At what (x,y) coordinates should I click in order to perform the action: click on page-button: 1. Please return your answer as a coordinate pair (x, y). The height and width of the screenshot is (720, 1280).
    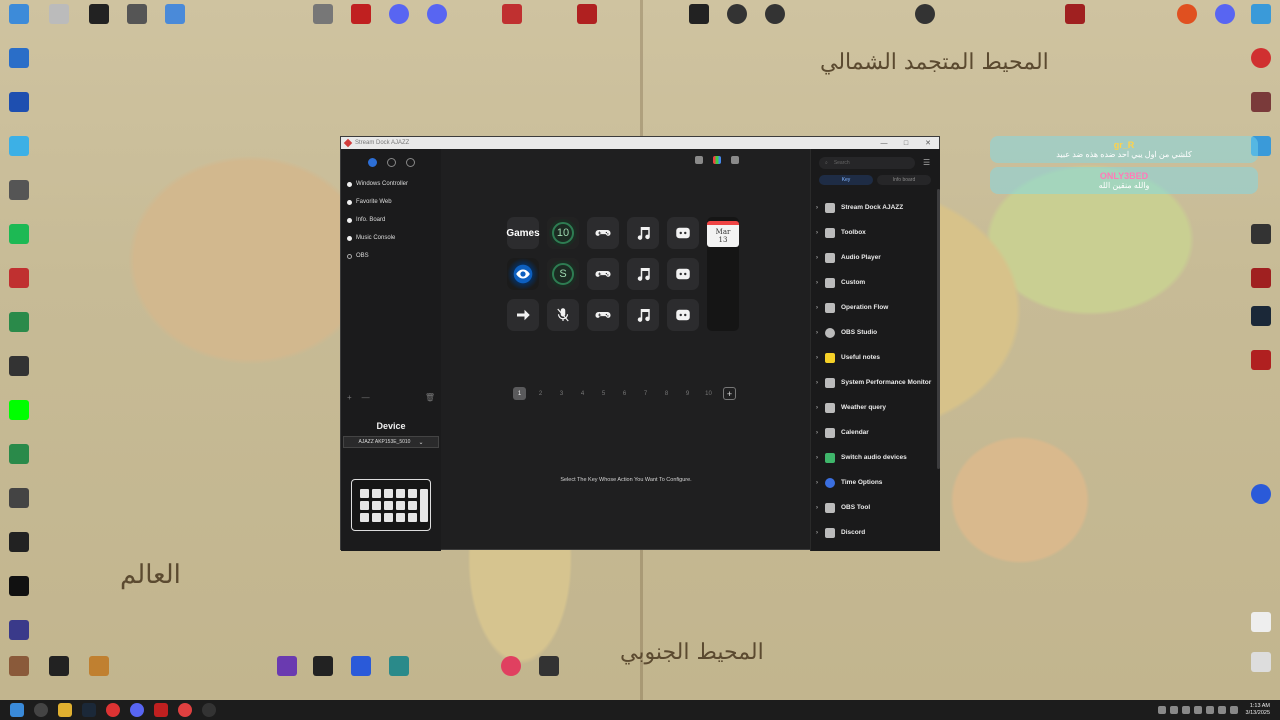
    Looking at the image, I should click on (519, 393).